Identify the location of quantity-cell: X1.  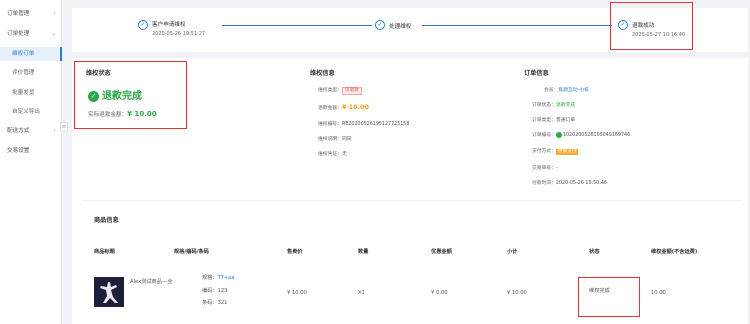
(361, 293).